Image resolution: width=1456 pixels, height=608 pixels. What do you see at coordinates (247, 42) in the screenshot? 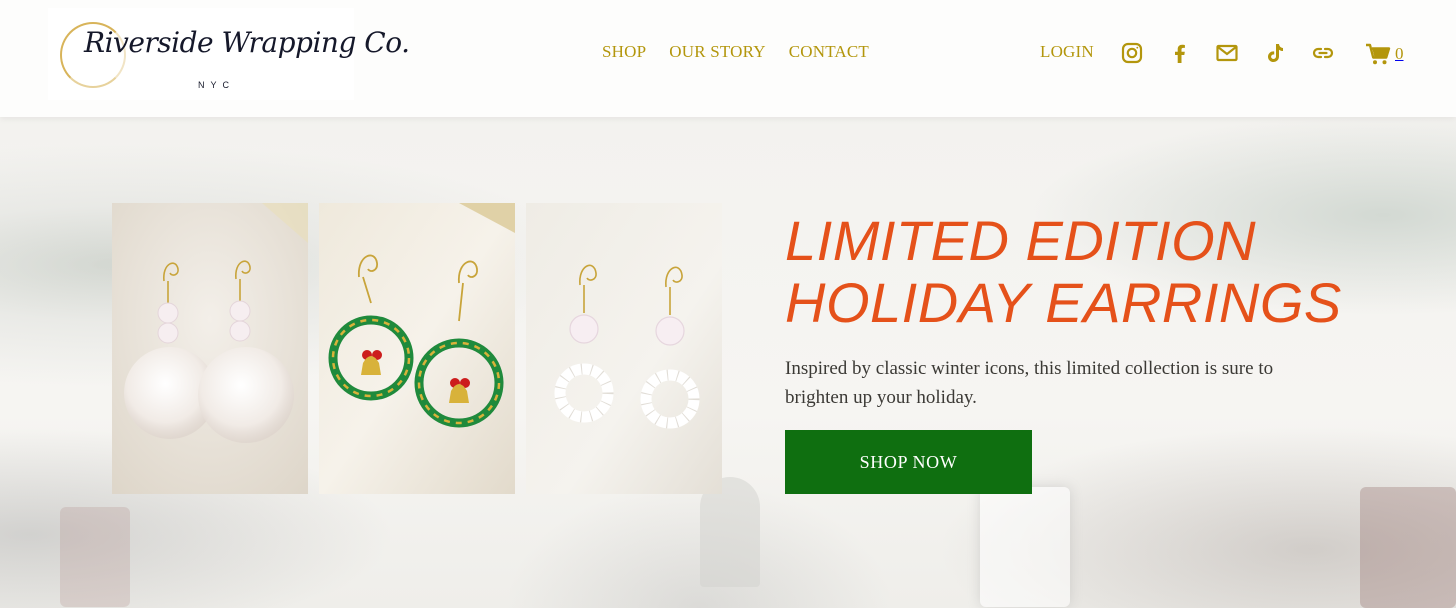
I see `logo-wordmark: Riverside Wrapping Co.` at bounding box center [247, 42].